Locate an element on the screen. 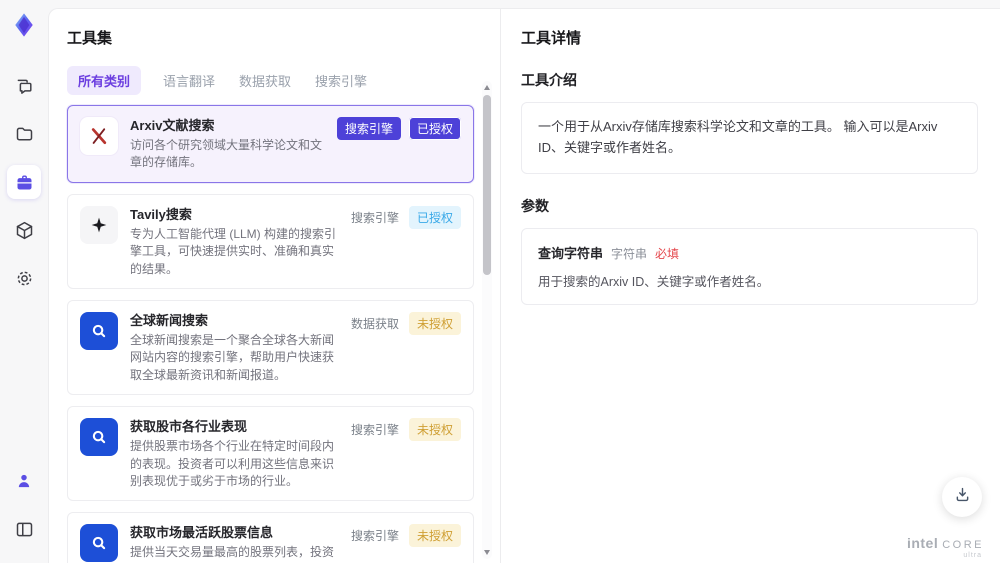 The width and height of the screenshot is (1000, 563). category-badge: 数据获取 is located at coordinates (374, 323).